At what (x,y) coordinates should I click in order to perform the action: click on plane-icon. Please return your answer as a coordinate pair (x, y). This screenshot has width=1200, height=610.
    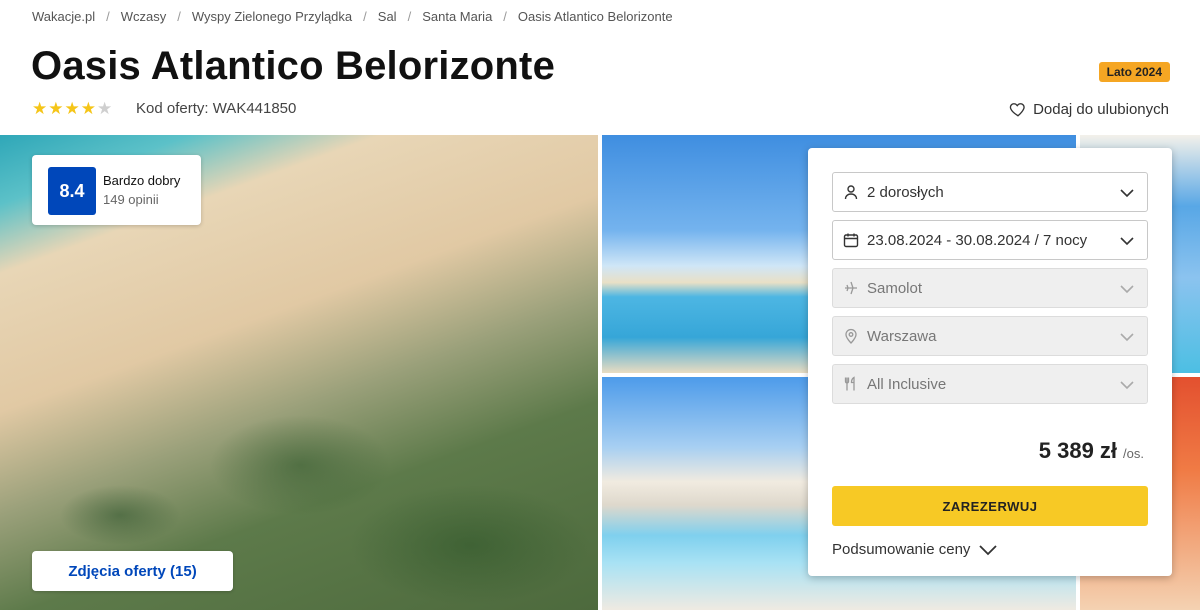
    Looking at the image, I should click on (851, 288).